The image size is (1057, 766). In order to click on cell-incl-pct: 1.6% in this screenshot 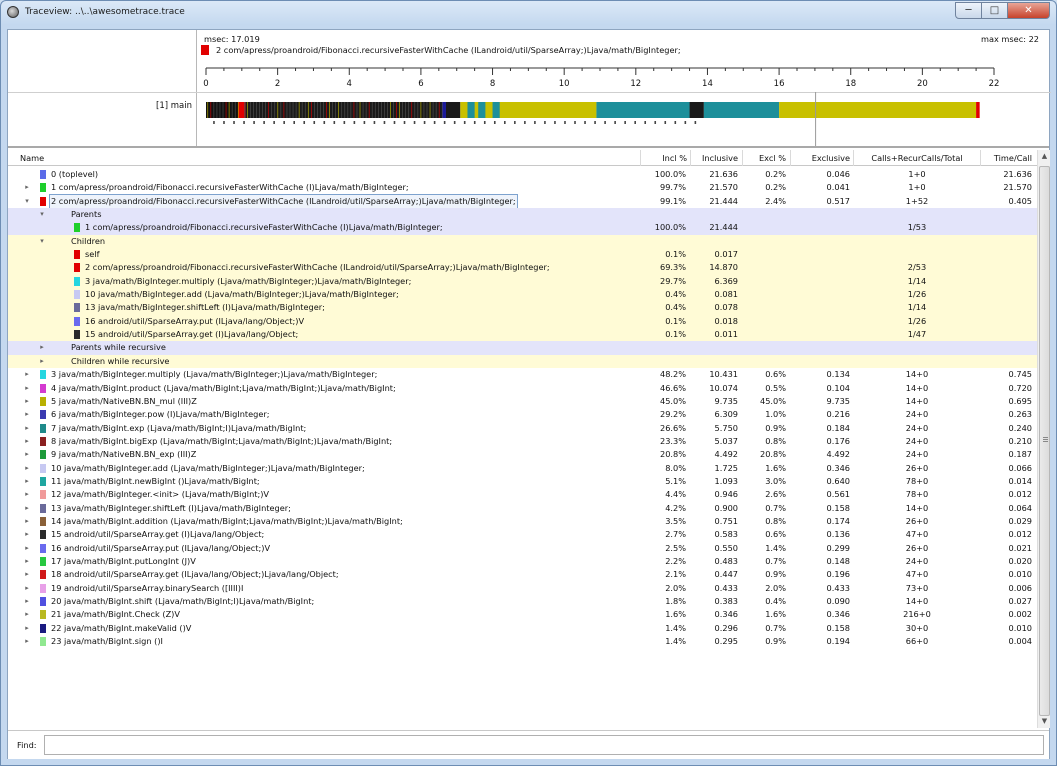, I will do `click(675, 614)`.